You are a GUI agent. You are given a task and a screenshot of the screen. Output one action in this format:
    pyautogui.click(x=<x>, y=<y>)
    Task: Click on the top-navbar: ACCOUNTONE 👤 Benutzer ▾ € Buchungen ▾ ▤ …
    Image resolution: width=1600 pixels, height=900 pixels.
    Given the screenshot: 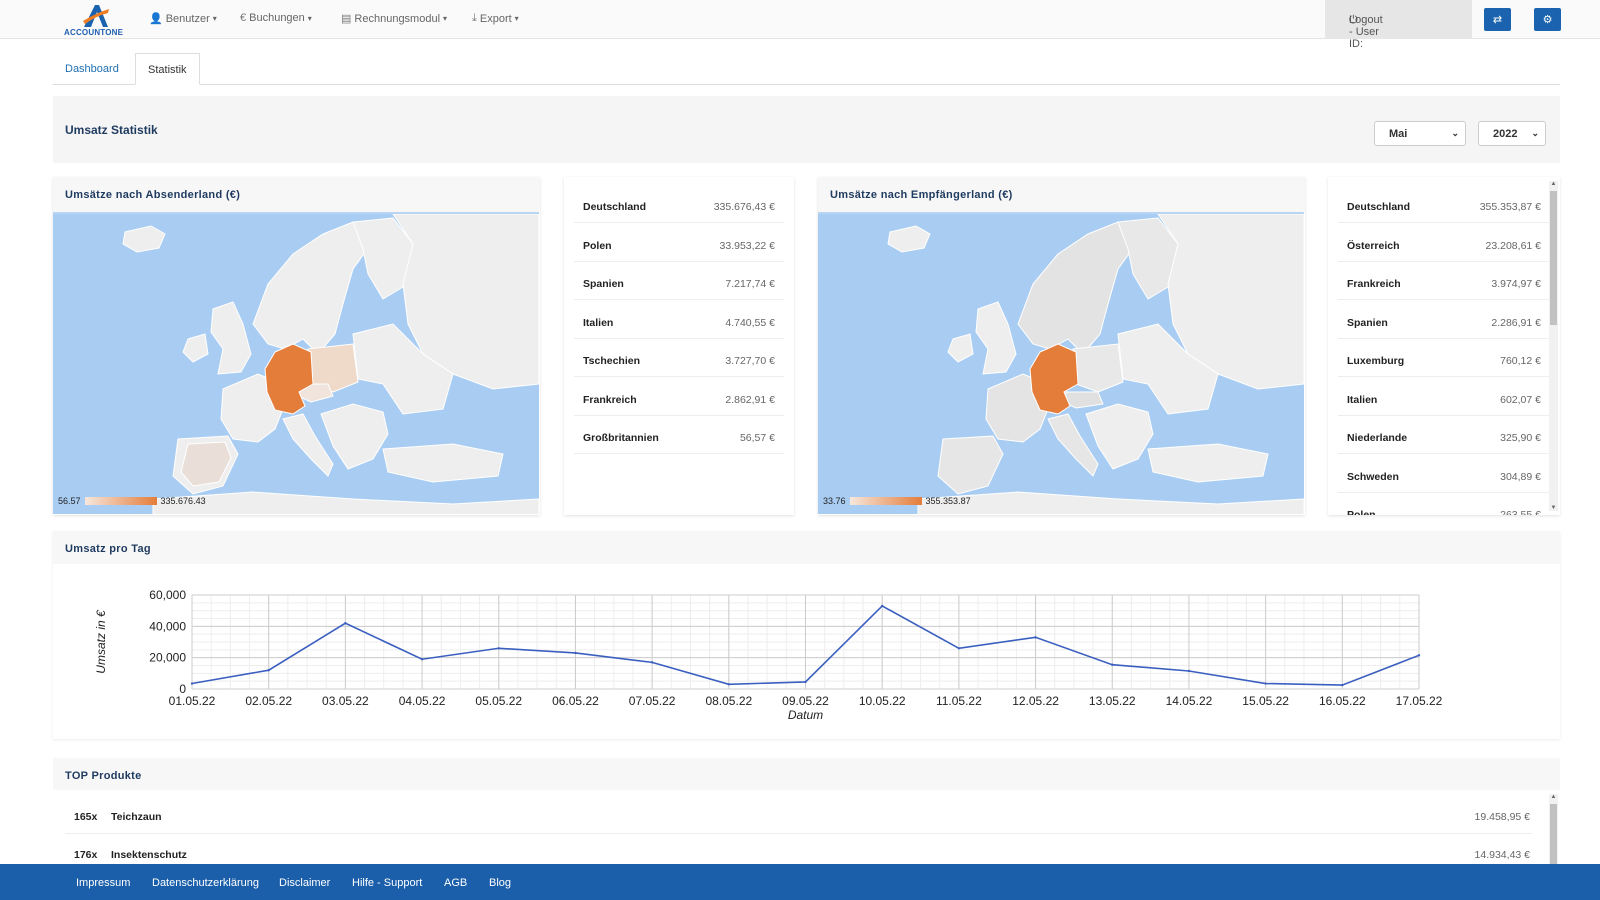 What is the action you would take?
    pyautogui.click(x=800, y=25)
    